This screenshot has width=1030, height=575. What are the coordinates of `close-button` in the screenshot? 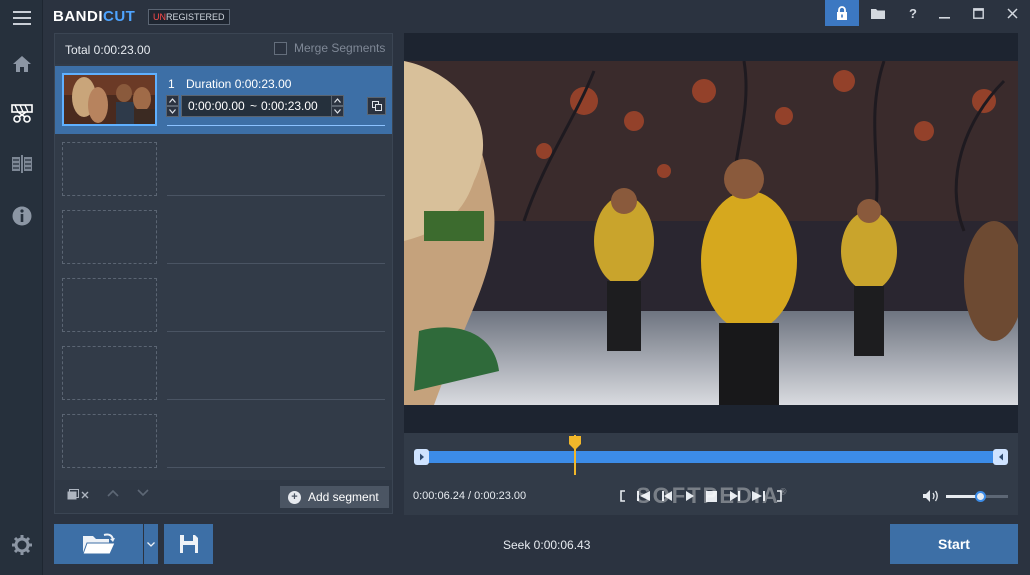 It's located at (1012, 13).